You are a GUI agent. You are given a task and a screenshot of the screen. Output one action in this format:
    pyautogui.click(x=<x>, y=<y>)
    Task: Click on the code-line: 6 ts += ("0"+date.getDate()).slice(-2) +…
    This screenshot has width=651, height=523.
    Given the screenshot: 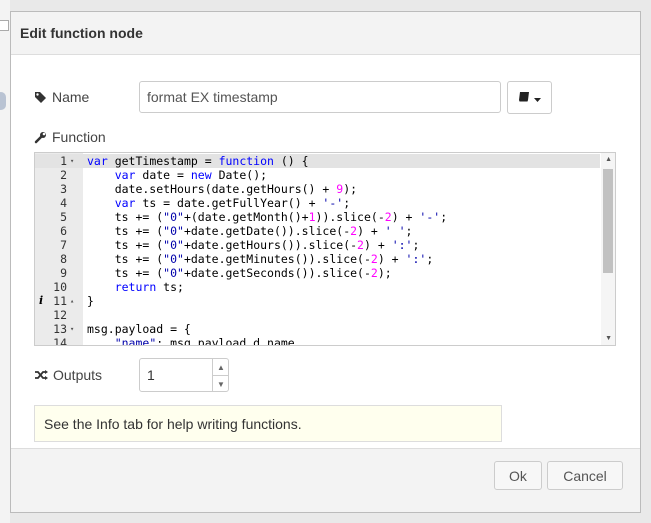 What is the action you would take?
    pyautogui.click(x=317, y=231)
    